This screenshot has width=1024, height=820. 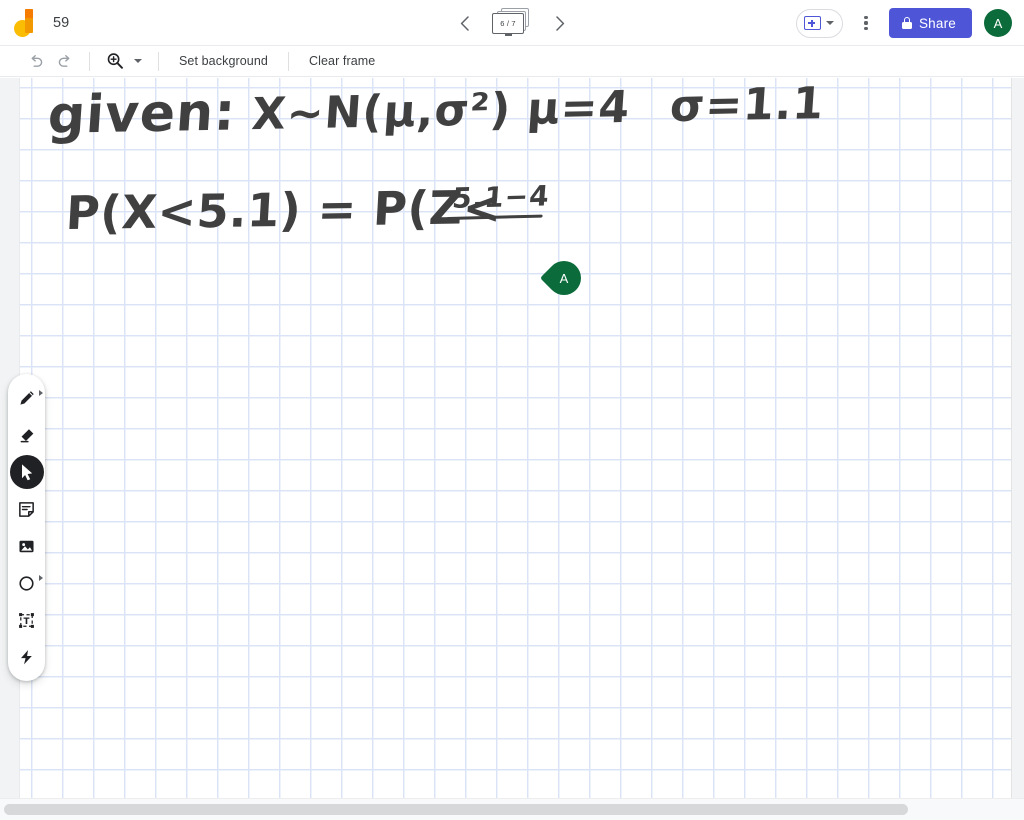 I want to click on undo-icon, so click(x=36, y=60).